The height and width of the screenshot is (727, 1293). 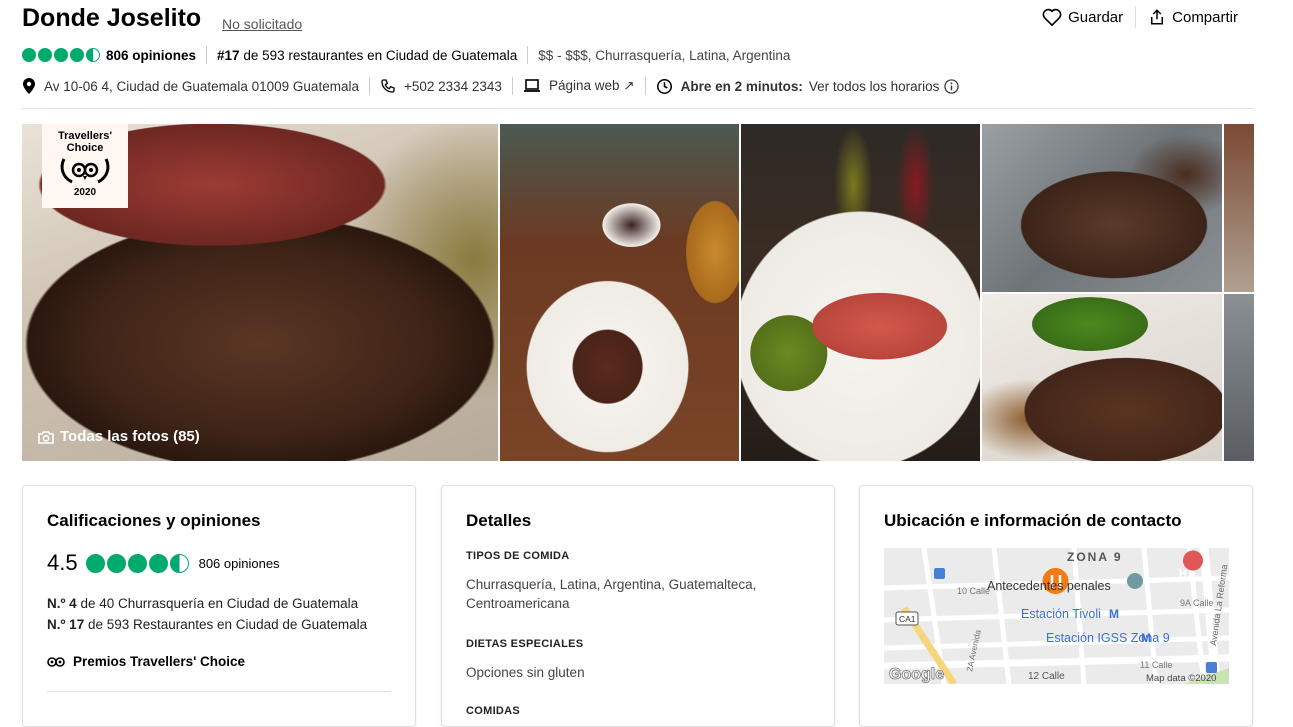 I want to click on map-label-tivoli: Estación Tivoli, so click(x=1061, y=614).